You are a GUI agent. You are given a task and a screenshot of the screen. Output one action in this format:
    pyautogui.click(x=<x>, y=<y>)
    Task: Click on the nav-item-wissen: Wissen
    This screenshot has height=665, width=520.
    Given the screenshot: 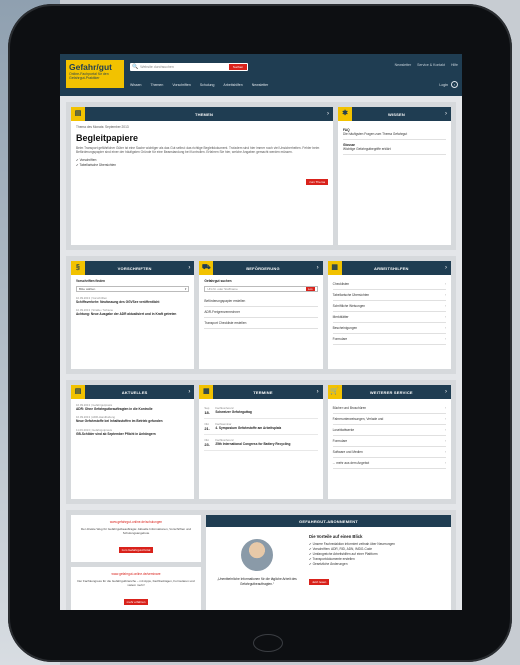 What is the action you would take?
    pyautogui.click(x=135, y=85)
    